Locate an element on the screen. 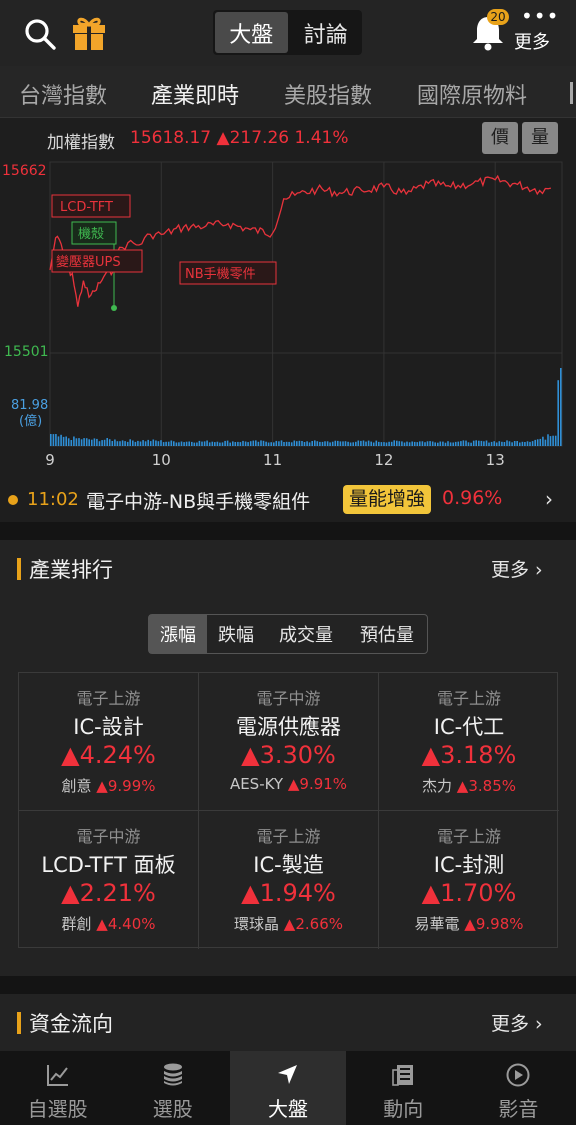 Image resolution: width=576 pixels, height=1125 pixels. nav-watchlist: 自選股 is located at coordinates (57, 1088).